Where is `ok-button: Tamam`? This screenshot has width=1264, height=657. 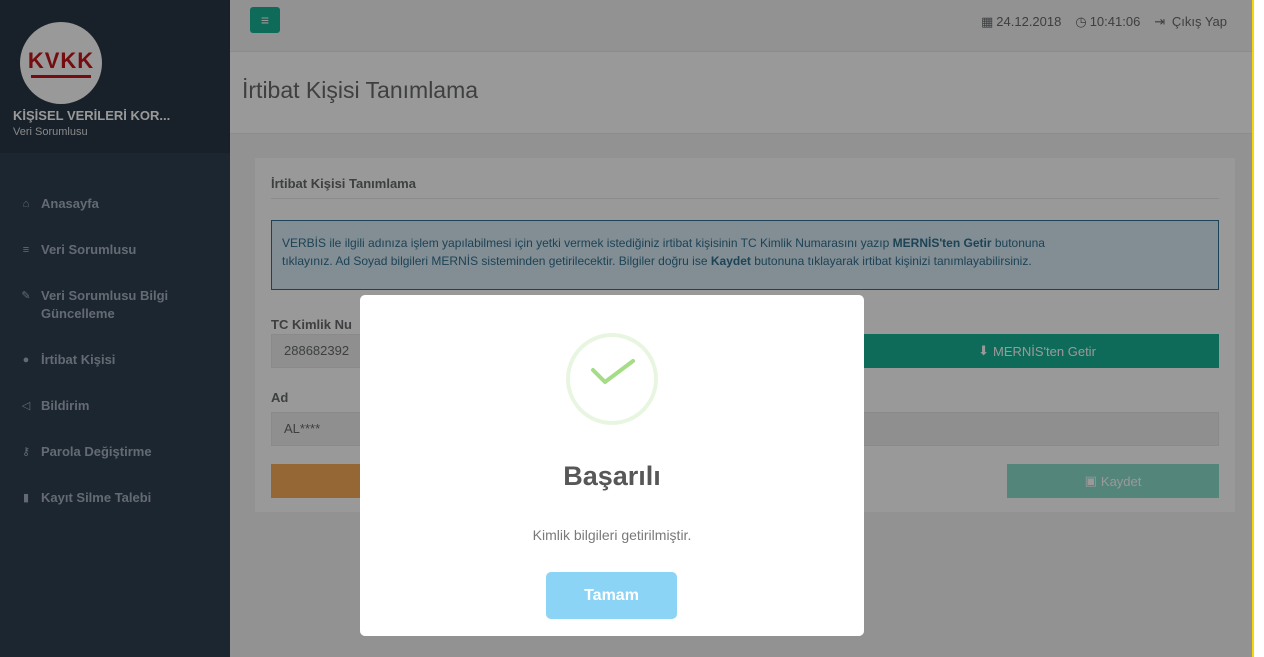
ok-button: Tamam is located at coordinates (611, 595).